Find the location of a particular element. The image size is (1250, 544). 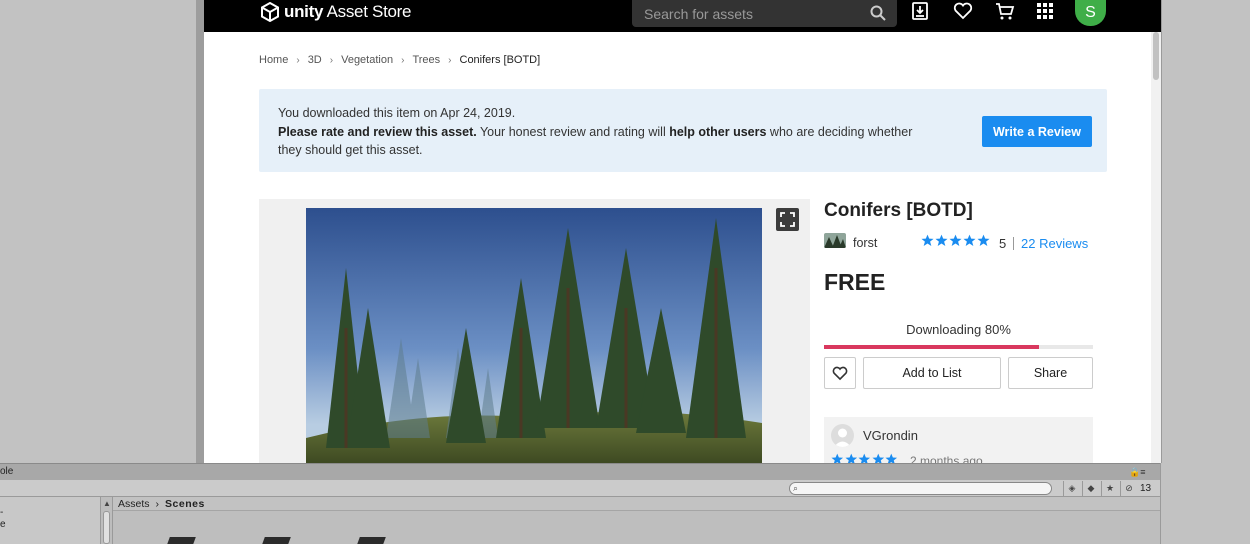

favorite-star-icon: ★ is located at coordinates (1109, 488).